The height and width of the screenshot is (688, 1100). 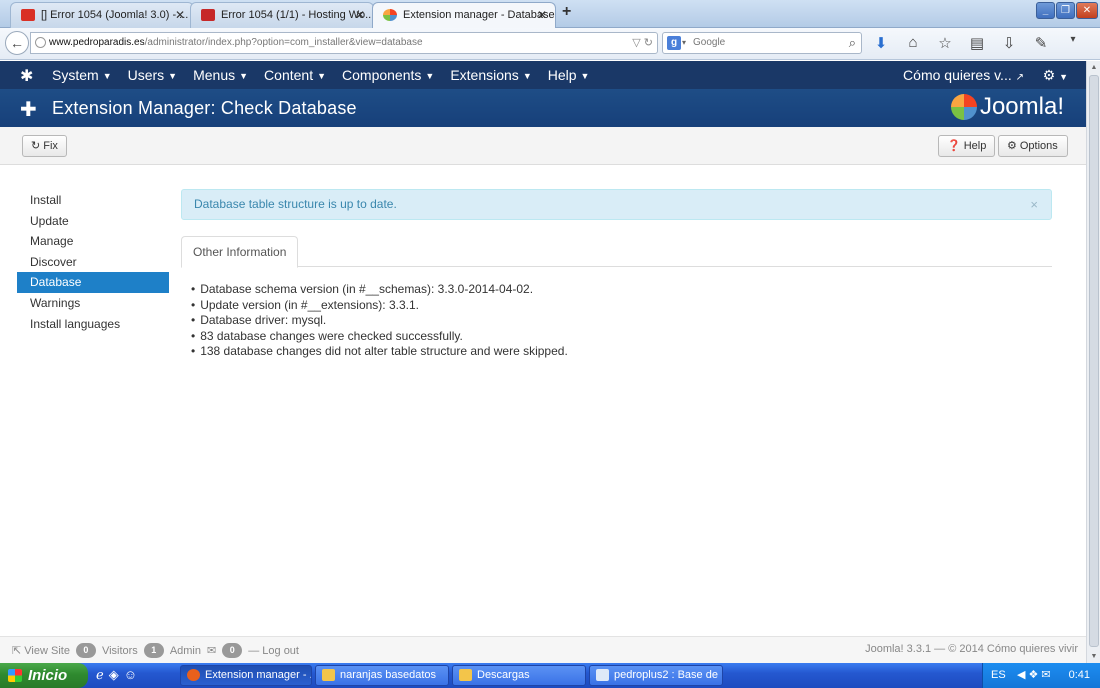 What do you see at coordinates (282, 15) in the screenshot?
I see `browser-tab-hosting: Error 1054 (1/1) - Hosting Wo... ✕` at bounding box center [282, 15].